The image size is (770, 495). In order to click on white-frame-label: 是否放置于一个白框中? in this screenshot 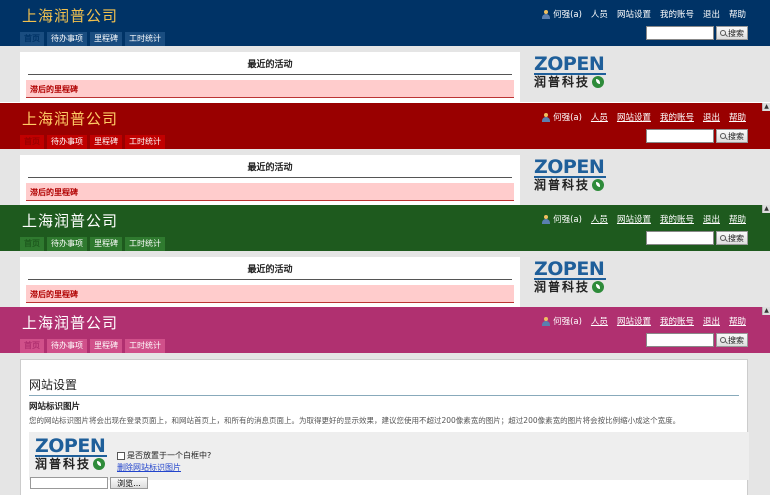, I will do `click(169, 455)`.